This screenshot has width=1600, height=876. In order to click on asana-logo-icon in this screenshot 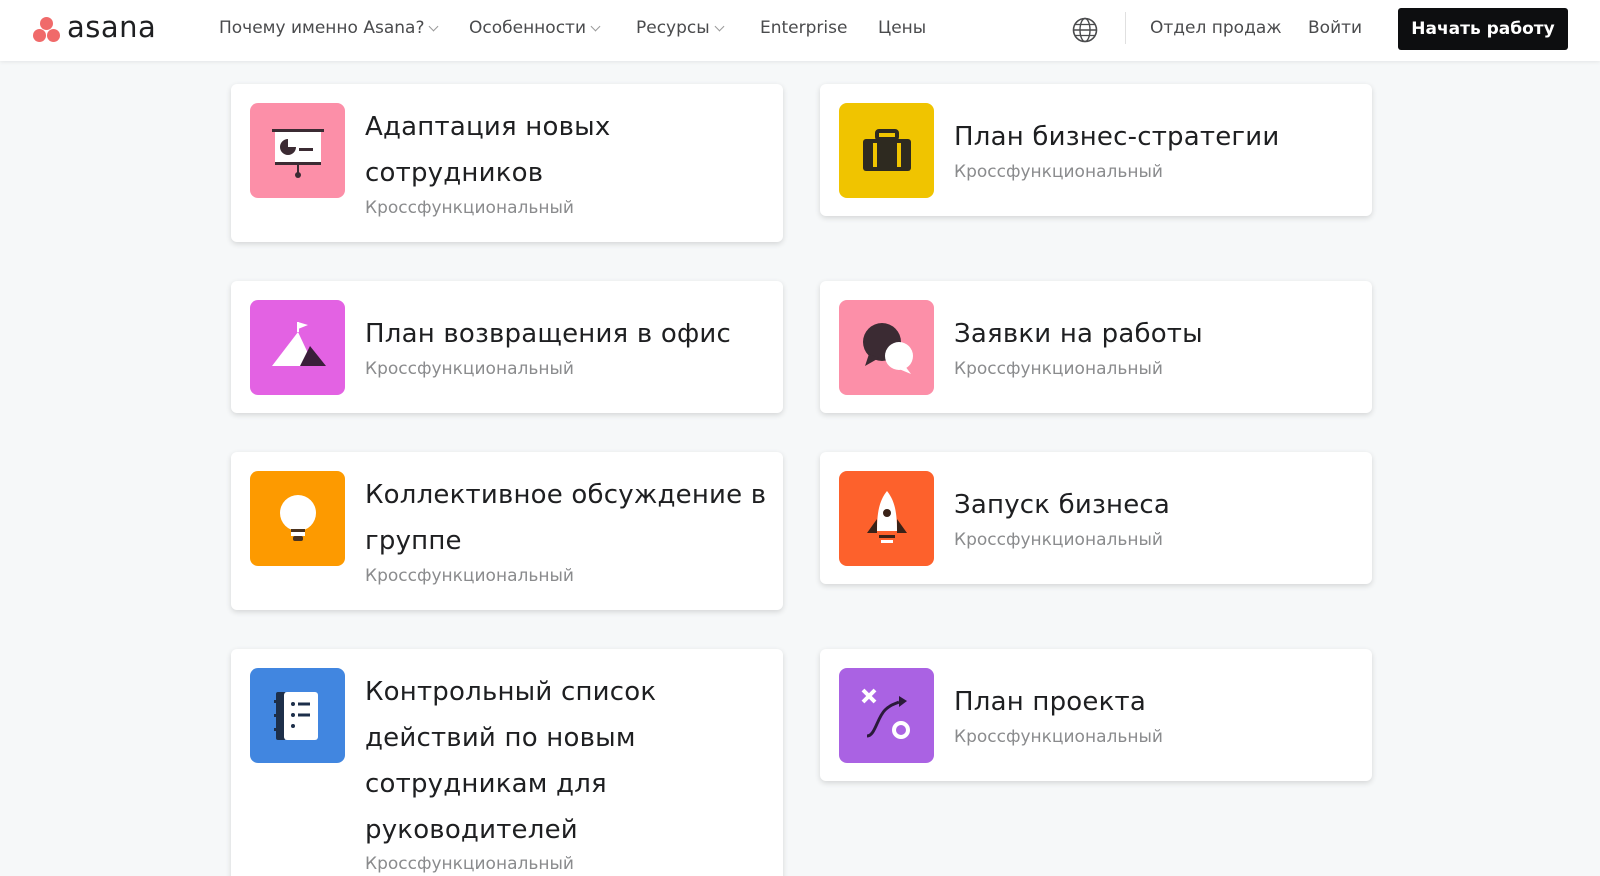, I will do `click(47, 29)`.